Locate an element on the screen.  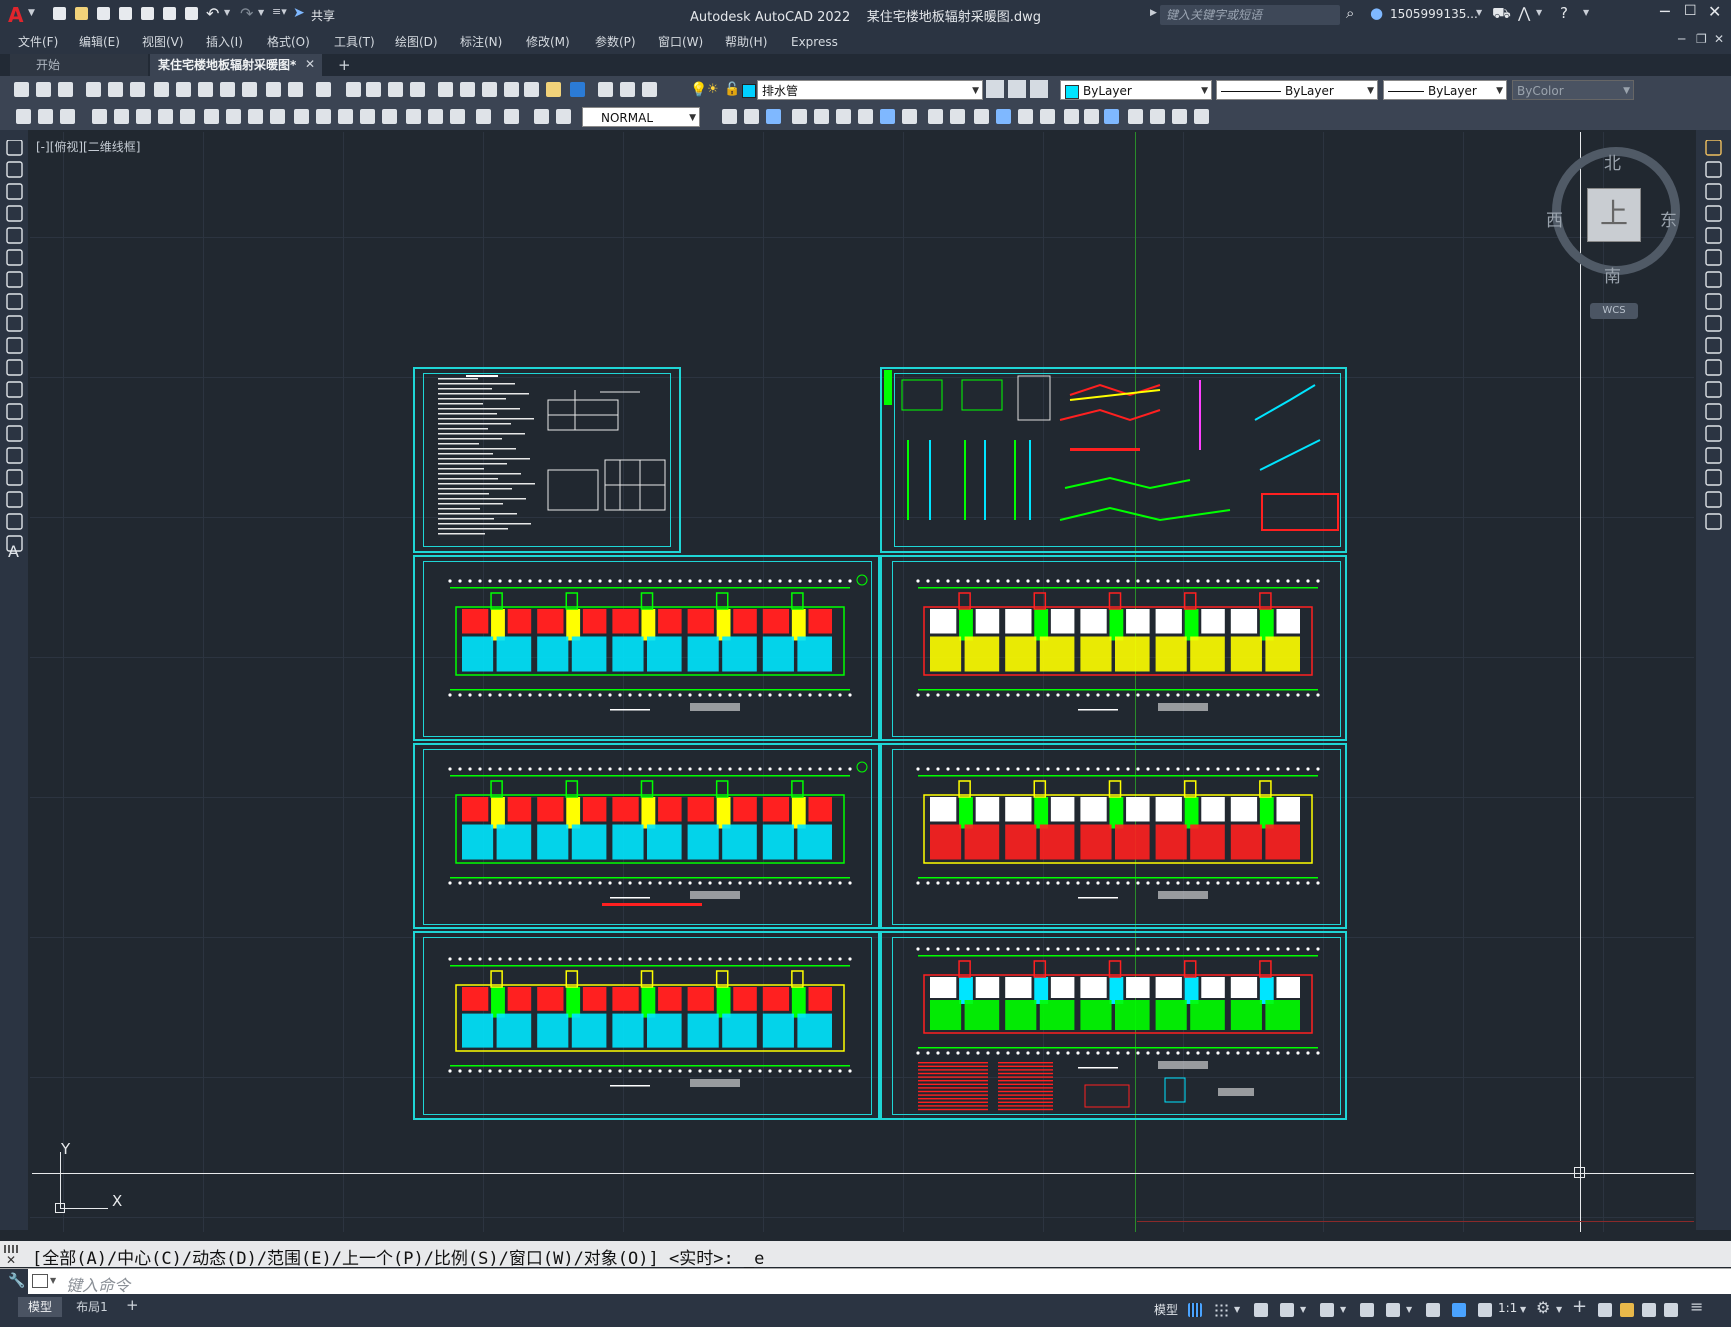
lock-ui-icon is located at coordinates (1649, 1310).